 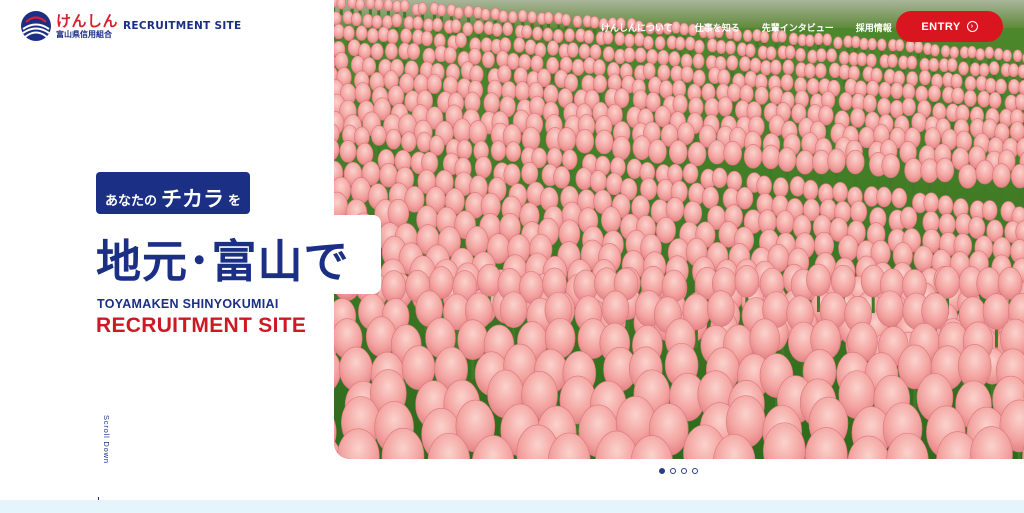 I want to click on catch-tag: あなたの チカラ を, so click(x=173, y=193).